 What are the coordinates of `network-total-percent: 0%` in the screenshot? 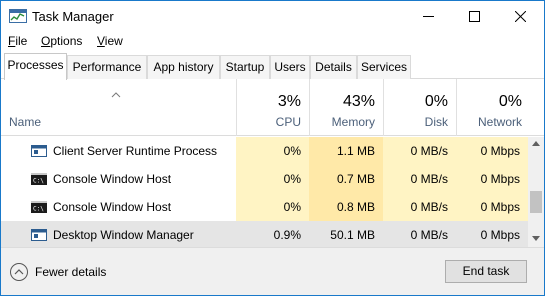 It's located at (510, 101).